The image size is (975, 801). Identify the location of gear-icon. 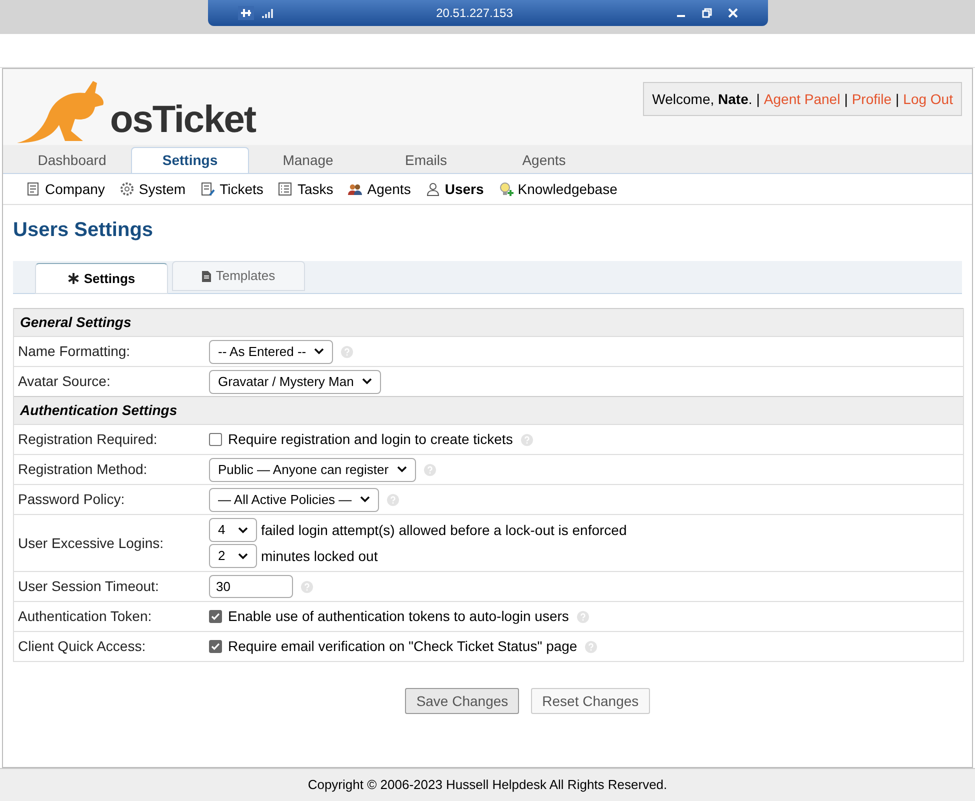
(126, 189).